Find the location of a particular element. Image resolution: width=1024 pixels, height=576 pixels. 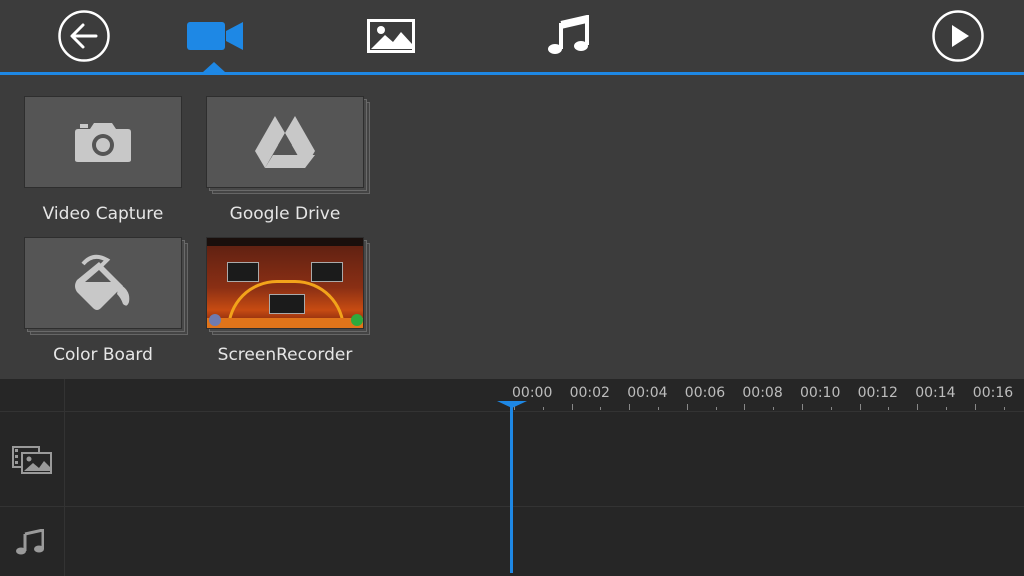

ruler-time-label: 00:16 is located at coordinates (993, 393).